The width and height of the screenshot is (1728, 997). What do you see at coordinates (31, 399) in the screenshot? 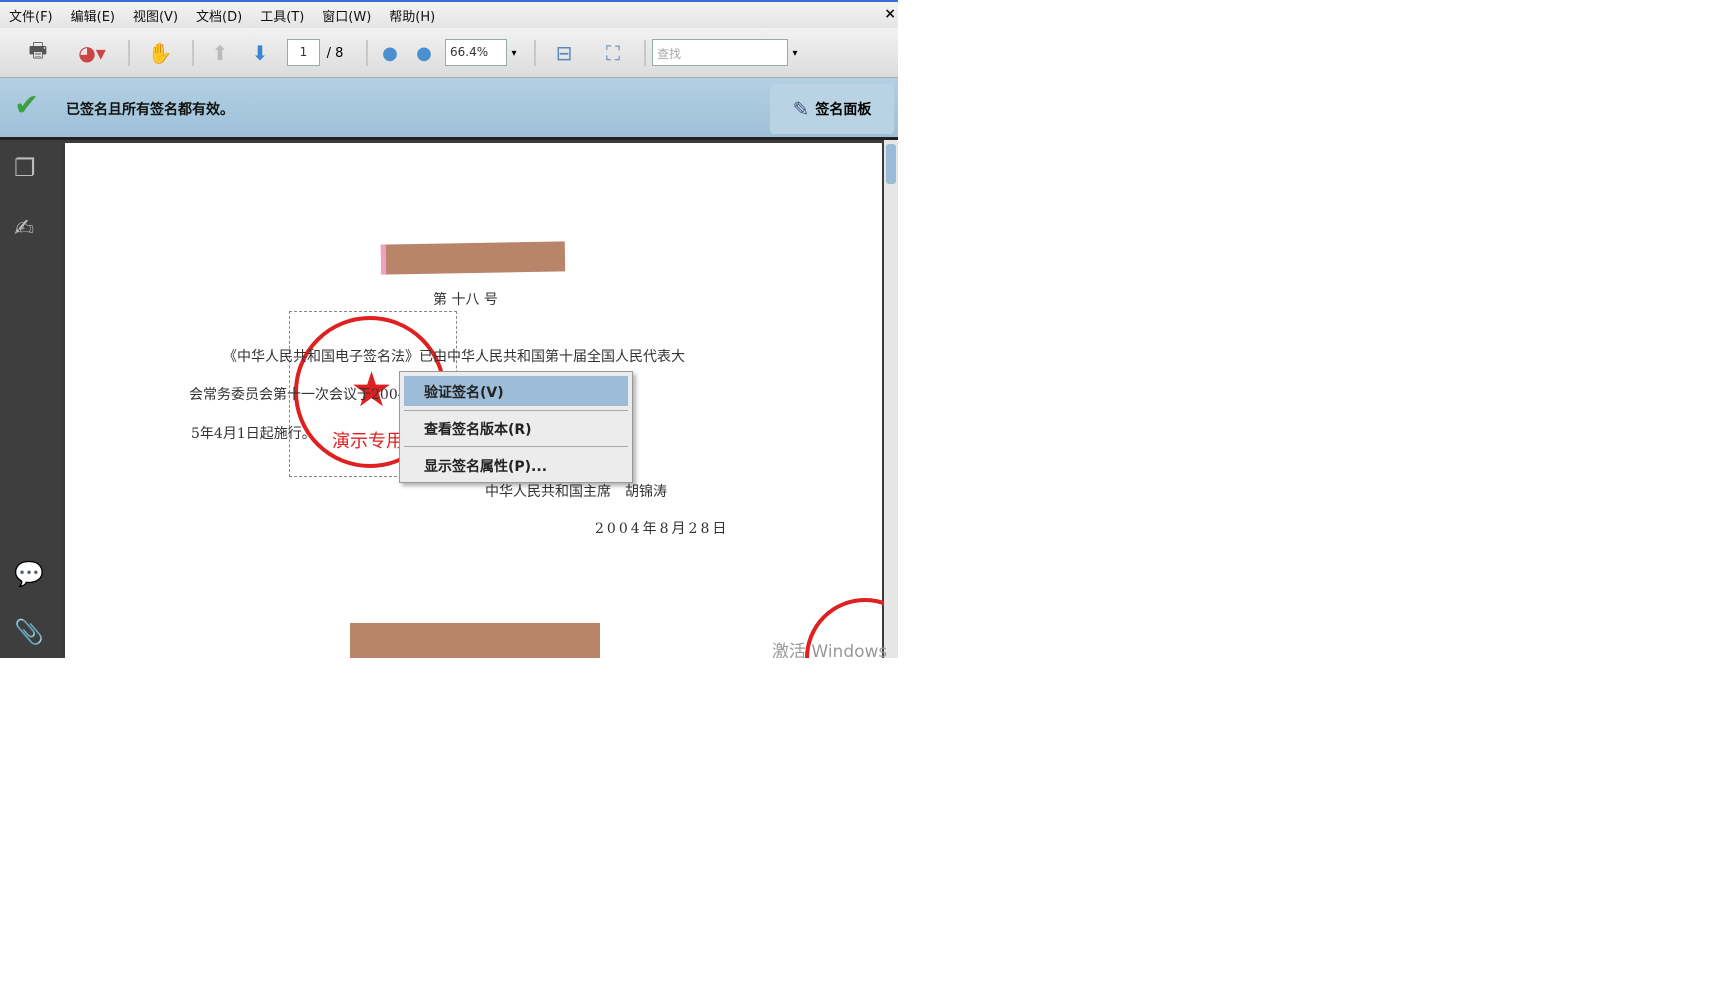
I see `navigation-sidebar: ❐ ✍ 💬 📎` at bounding box center [31, 399].